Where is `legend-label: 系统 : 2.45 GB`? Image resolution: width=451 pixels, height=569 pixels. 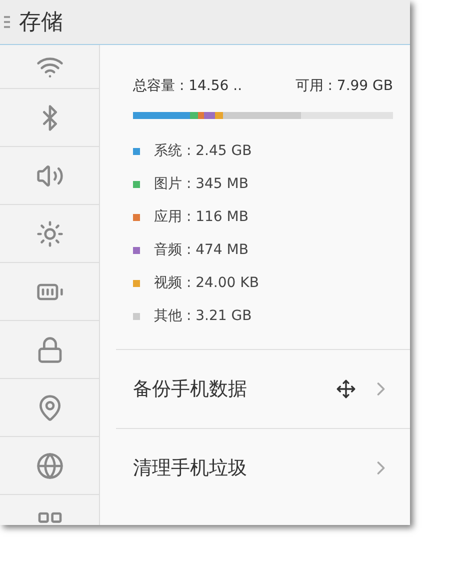
legend-label: 系统 : 2.45 GB is located at coordinates (203, 151).